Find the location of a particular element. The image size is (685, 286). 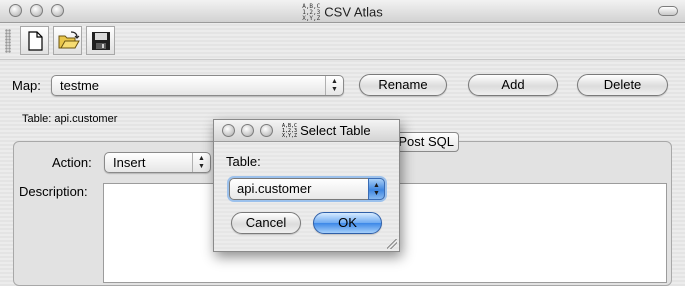

add-button: Add is located at coordinates (513, 85).